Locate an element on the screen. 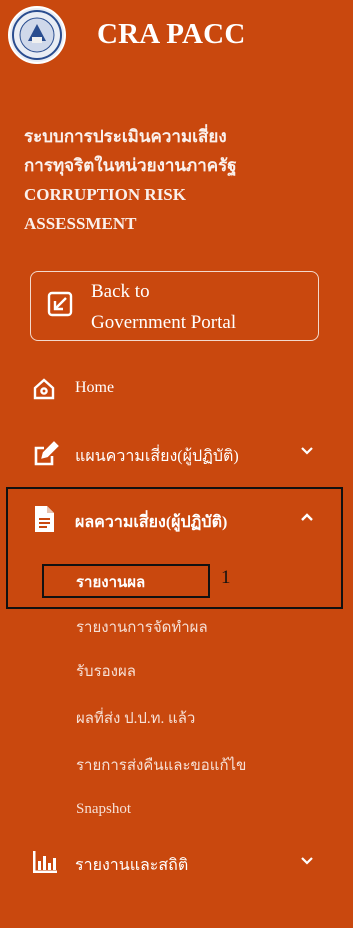  nav-item-home: Home is located at coordinates (176, 390).